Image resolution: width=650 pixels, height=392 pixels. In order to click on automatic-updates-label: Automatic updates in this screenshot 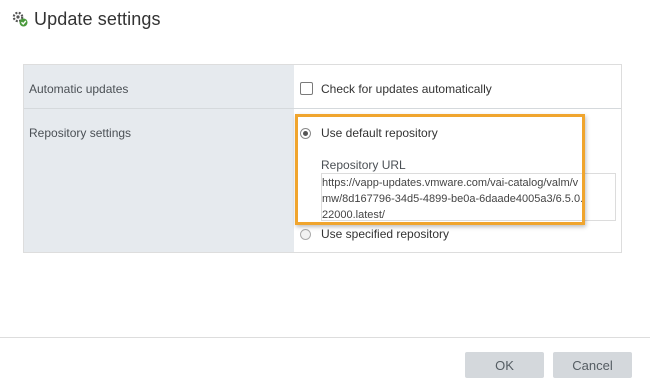, I will do `click(79, 89)`.